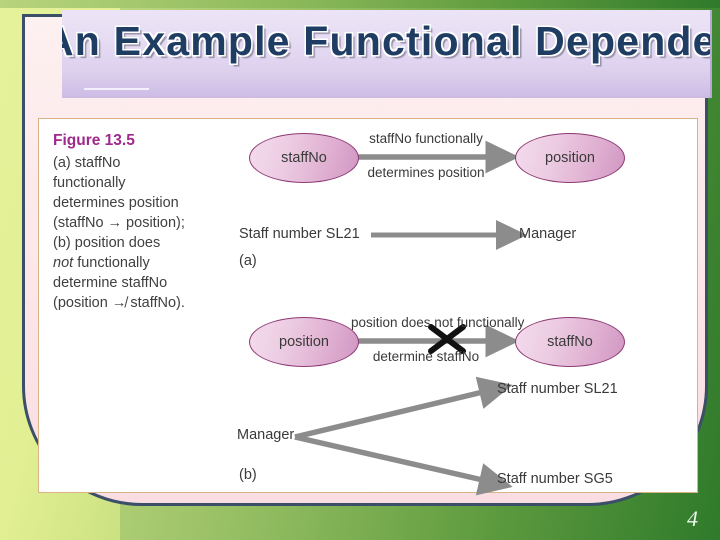 This screenshot has width=720, height=540. I want to click on slide-title-bar: An Example Functional Dependency, so click(387, 54).